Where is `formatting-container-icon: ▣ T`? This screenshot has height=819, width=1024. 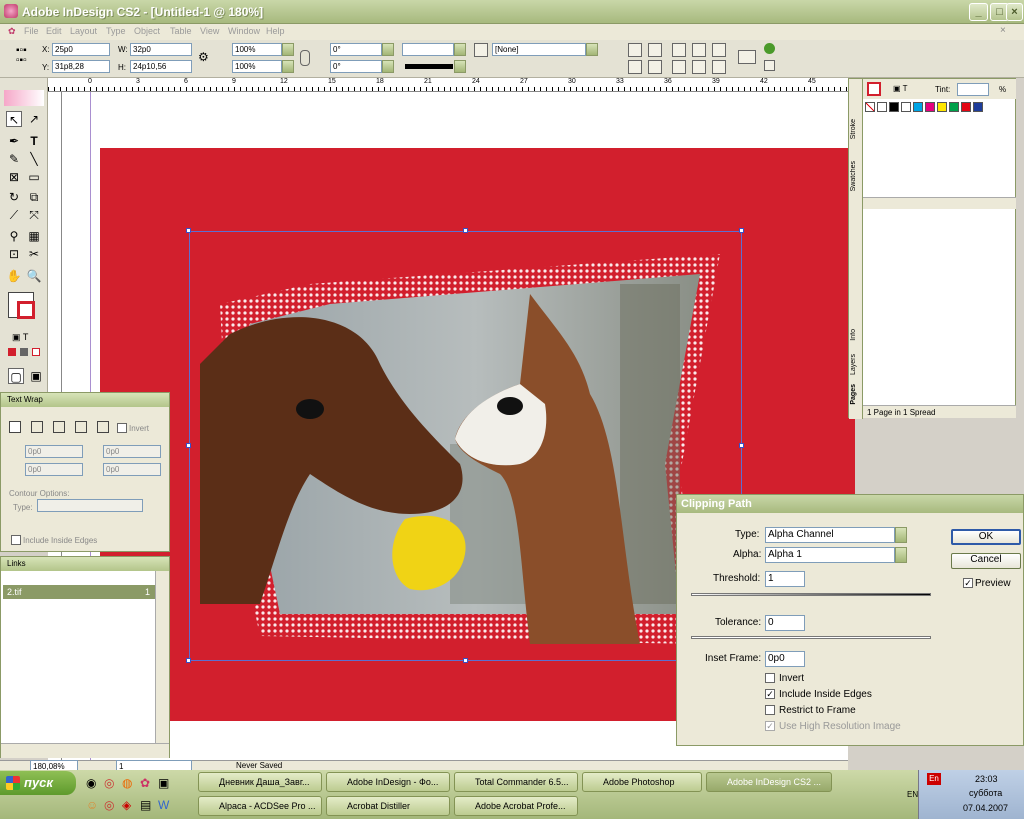
formatting-container-icon: ▣ T is located at coordinates (20, 337).